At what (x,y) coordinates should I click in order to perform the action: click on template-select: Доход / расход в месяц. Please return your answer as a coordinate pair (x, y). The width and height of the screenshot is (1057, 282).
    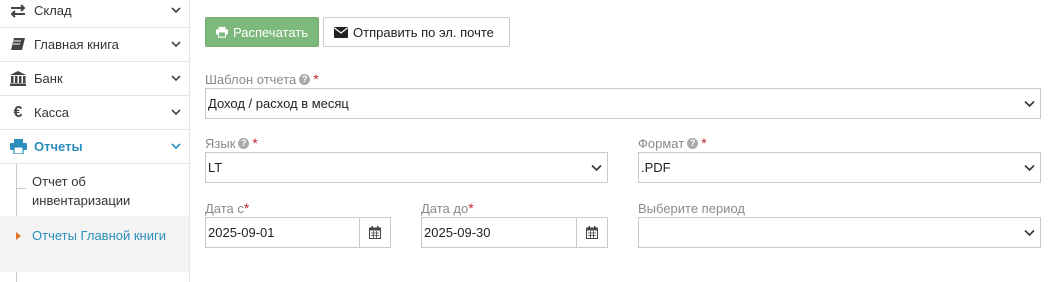
    Looking at the image, I should click on (623, 103).